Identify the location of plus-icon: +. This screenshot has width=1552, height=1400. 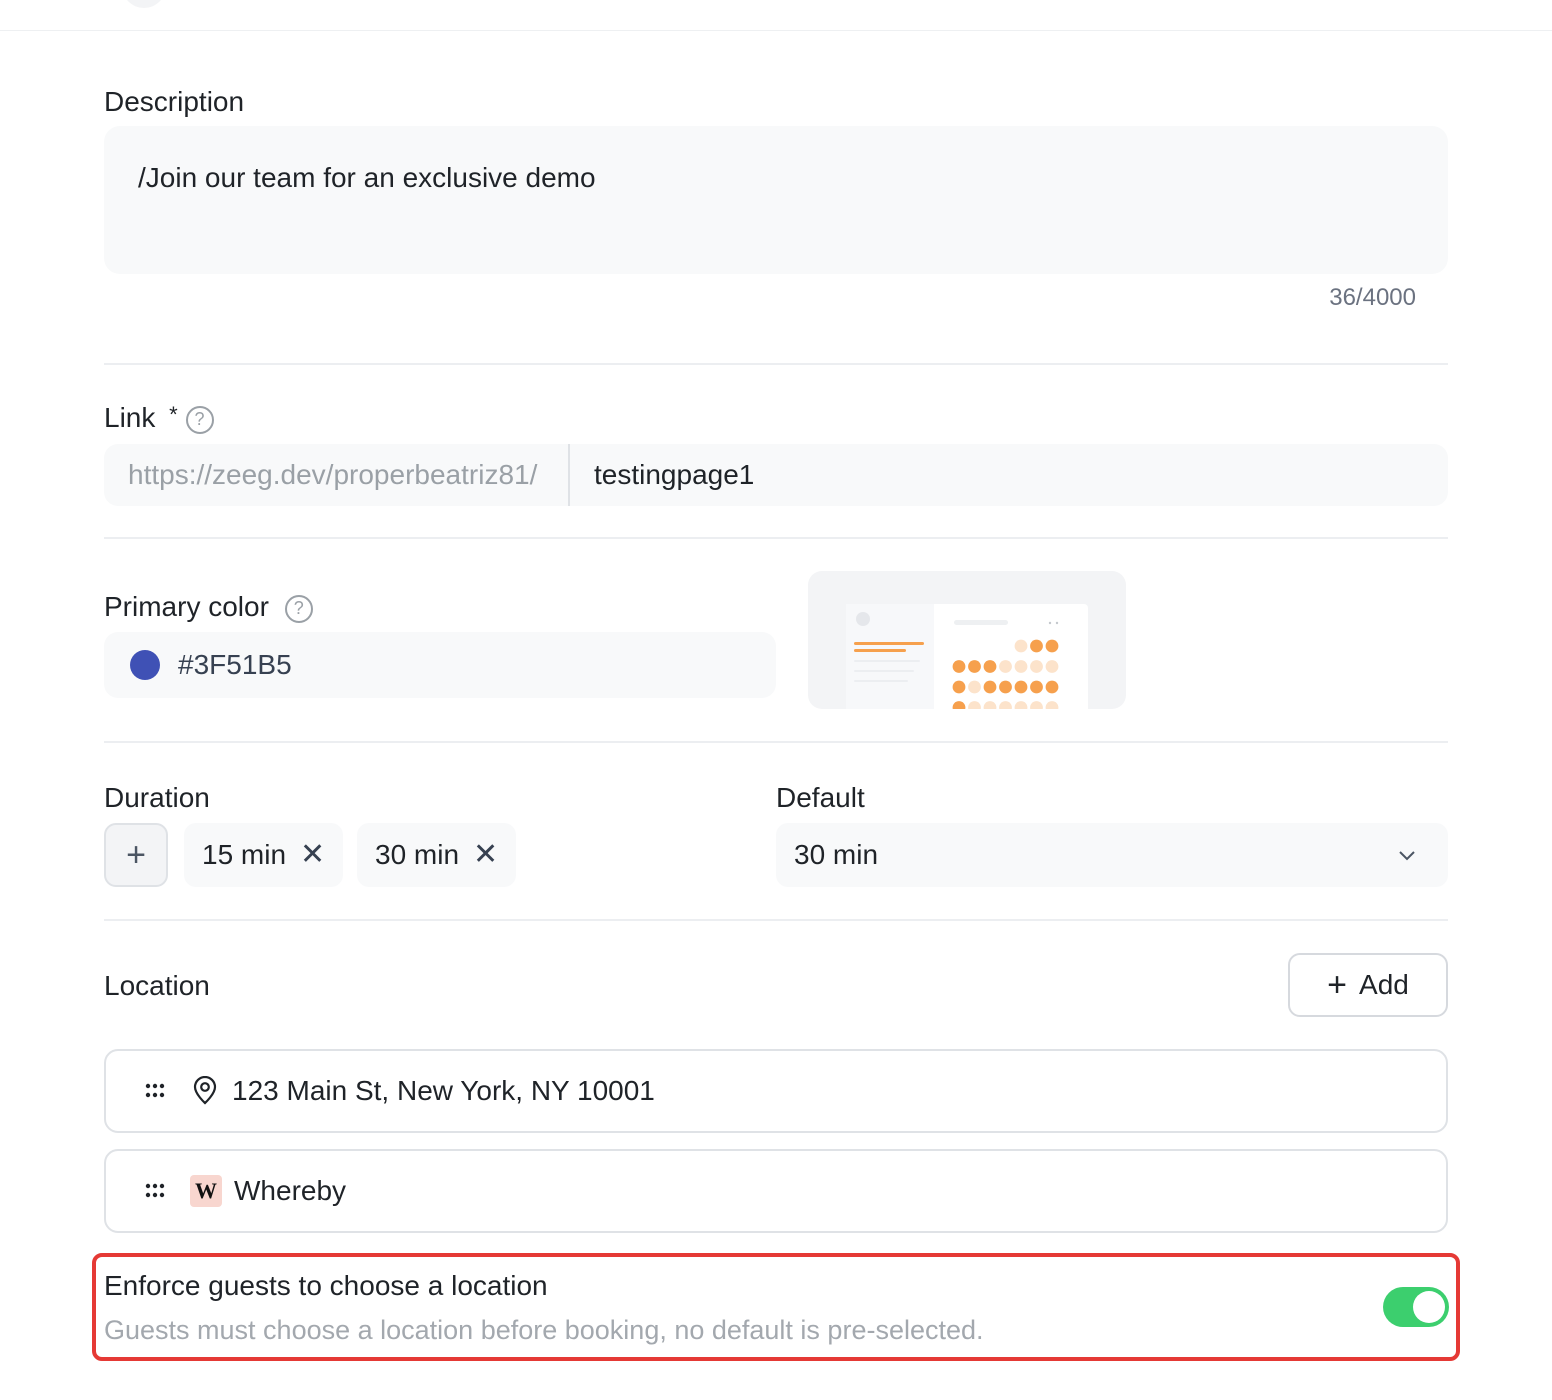
(1337, 985).